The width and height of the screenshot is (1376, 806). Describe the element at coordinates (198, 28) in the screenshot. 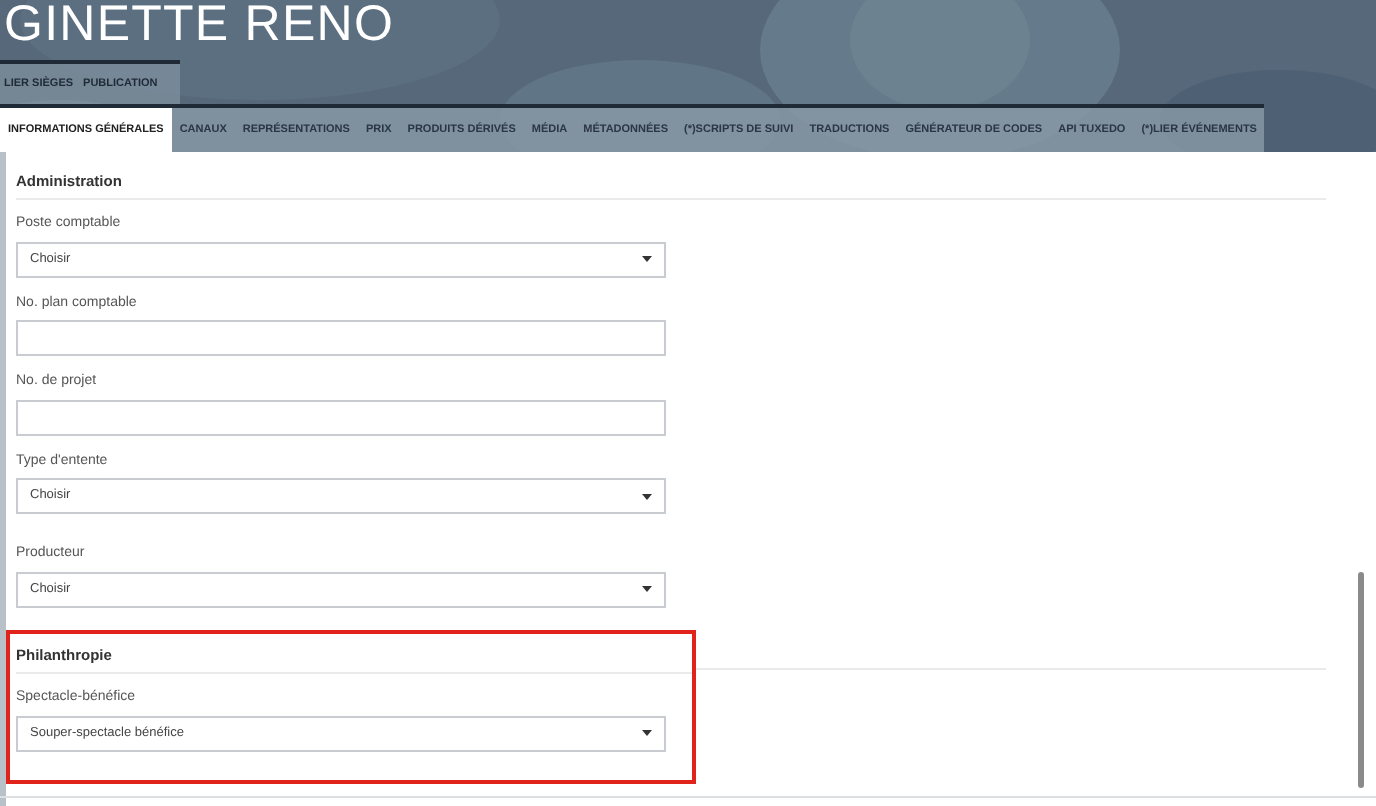

I see `page-title: GINETTE RENO` at that location.